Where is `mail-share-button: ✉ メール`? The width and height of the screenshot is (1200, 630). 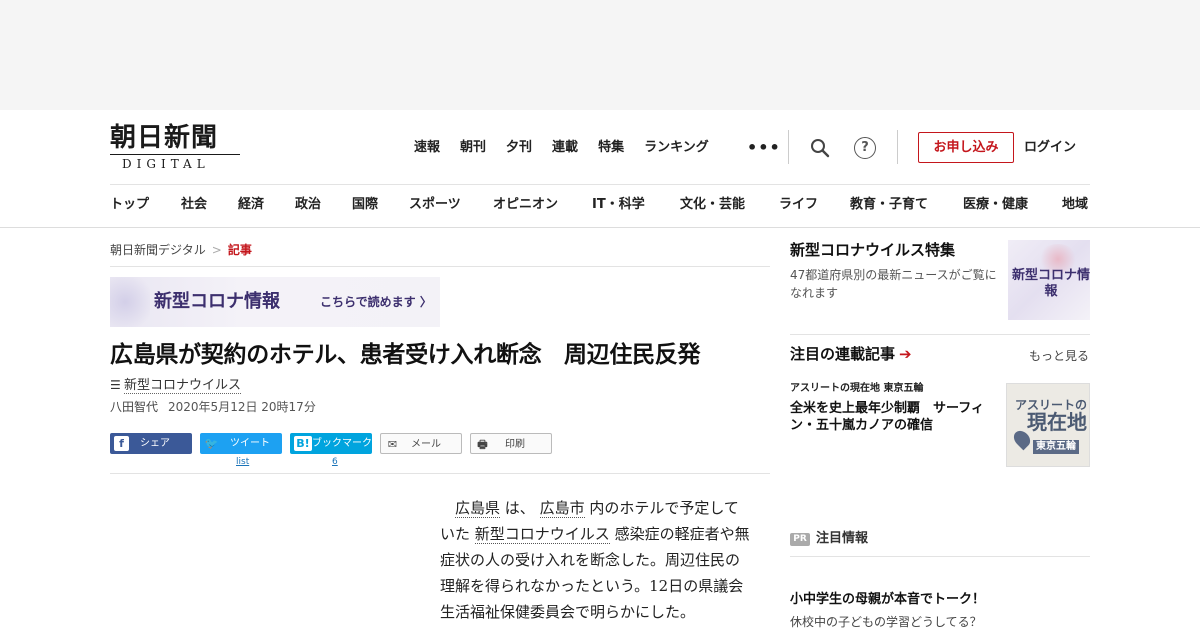 mail-share-button: ✉ メール is located at coordinates (421, 443).